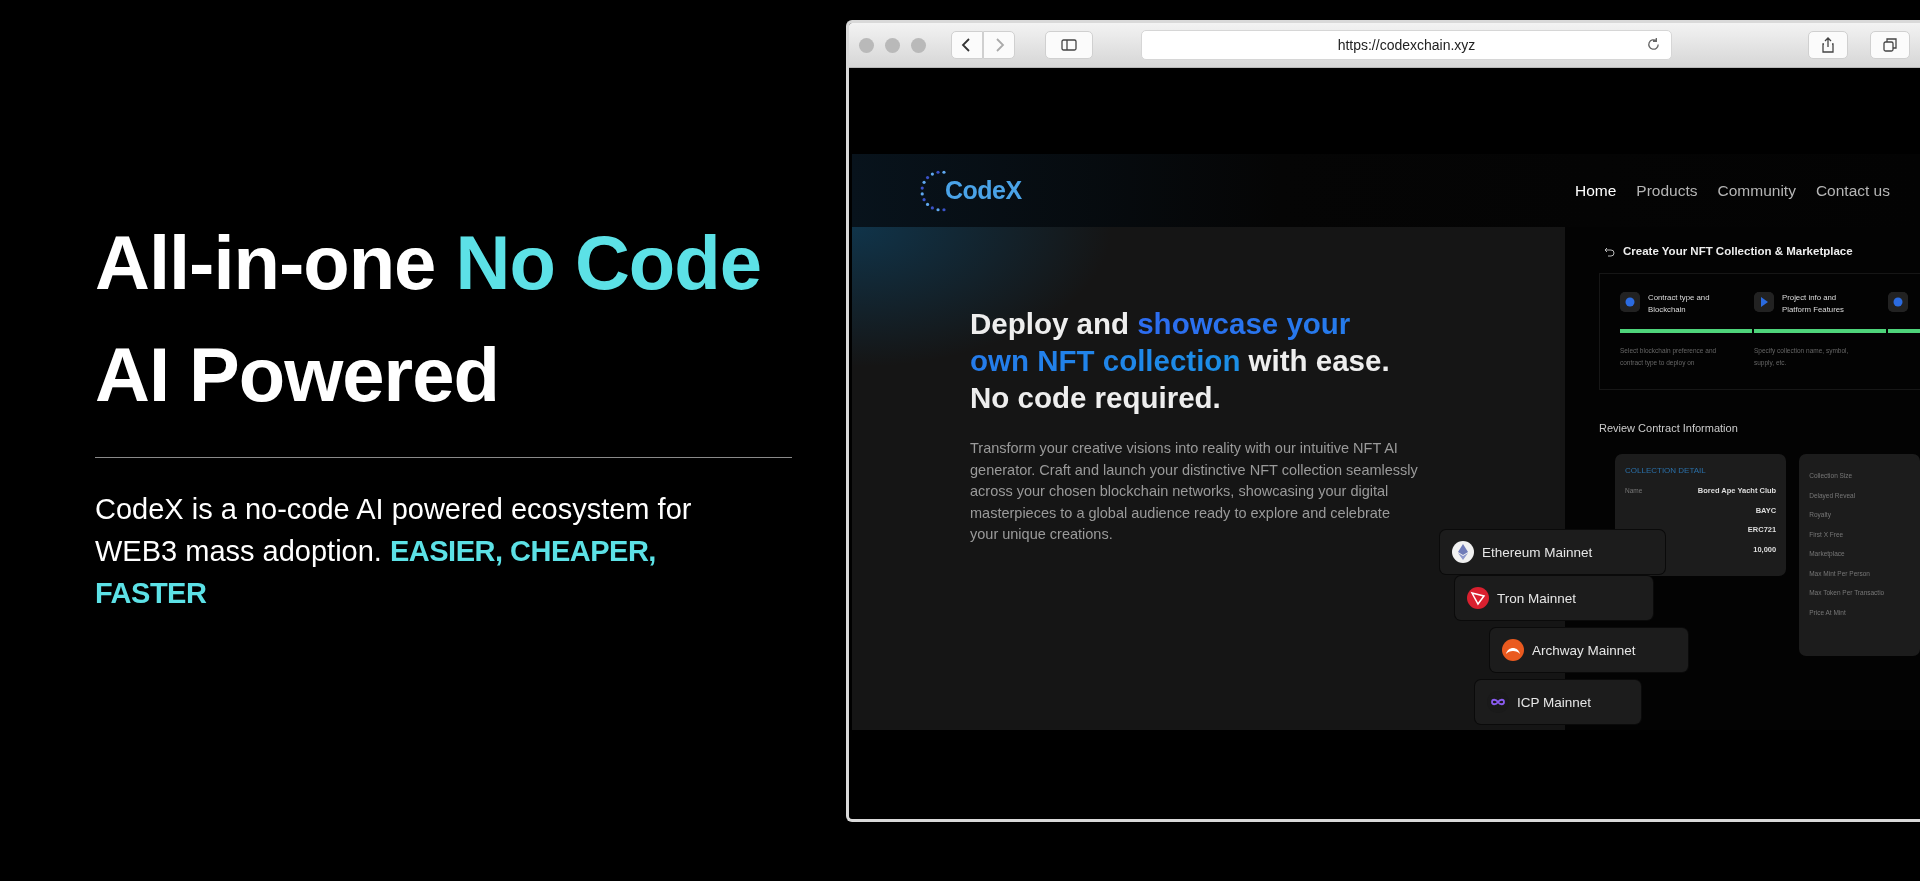 The width and height of the screenshot is (1920, 881). I want to click on nav-link: Community, so click(1756, 190).